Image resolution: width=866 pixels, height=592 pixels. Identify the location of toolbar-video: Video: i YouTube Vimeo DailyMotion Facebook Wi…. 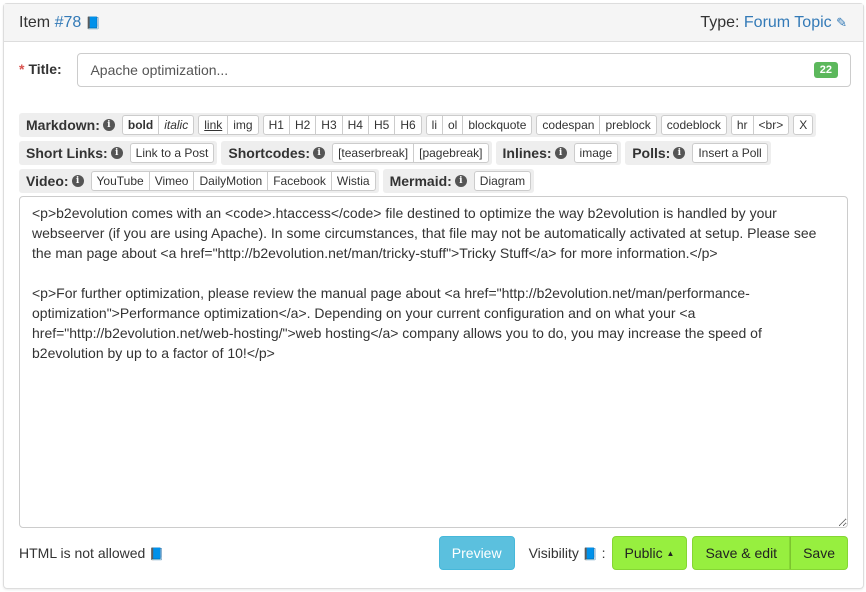
(199, 181).